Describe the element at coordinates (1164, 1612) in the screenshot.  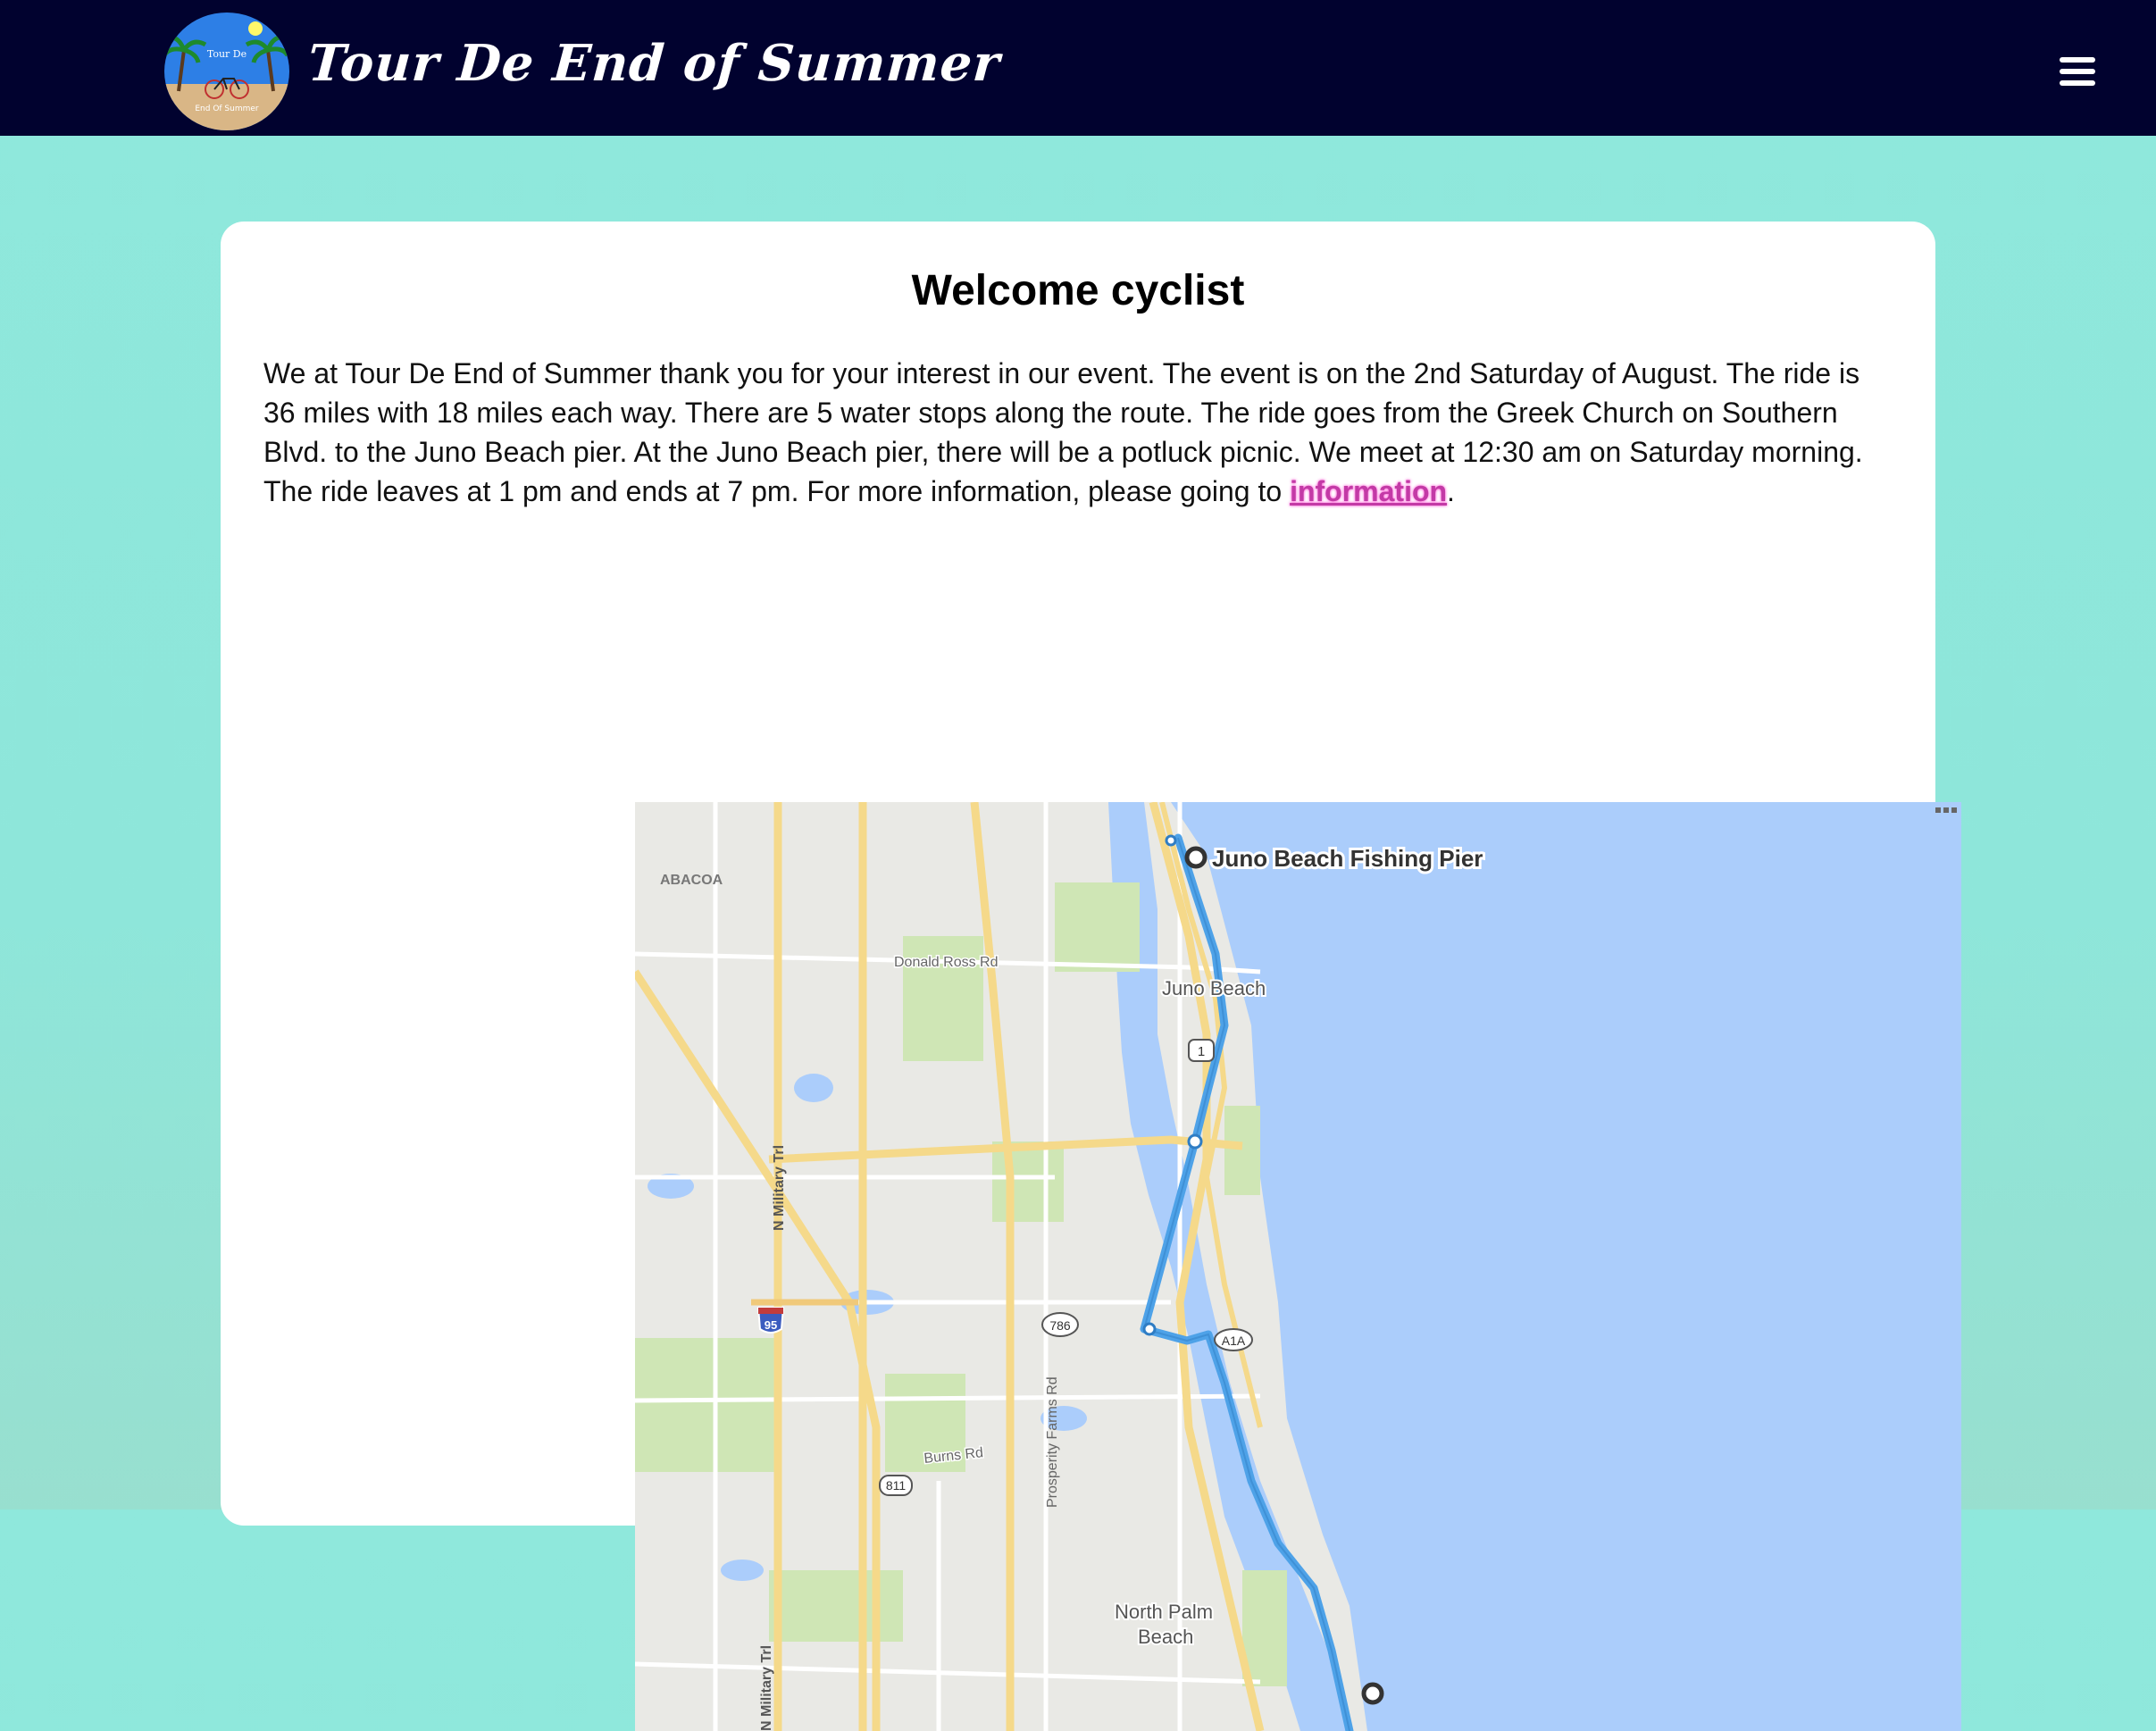
I see `place-label-north-palm-beach: North Palm` at that location.